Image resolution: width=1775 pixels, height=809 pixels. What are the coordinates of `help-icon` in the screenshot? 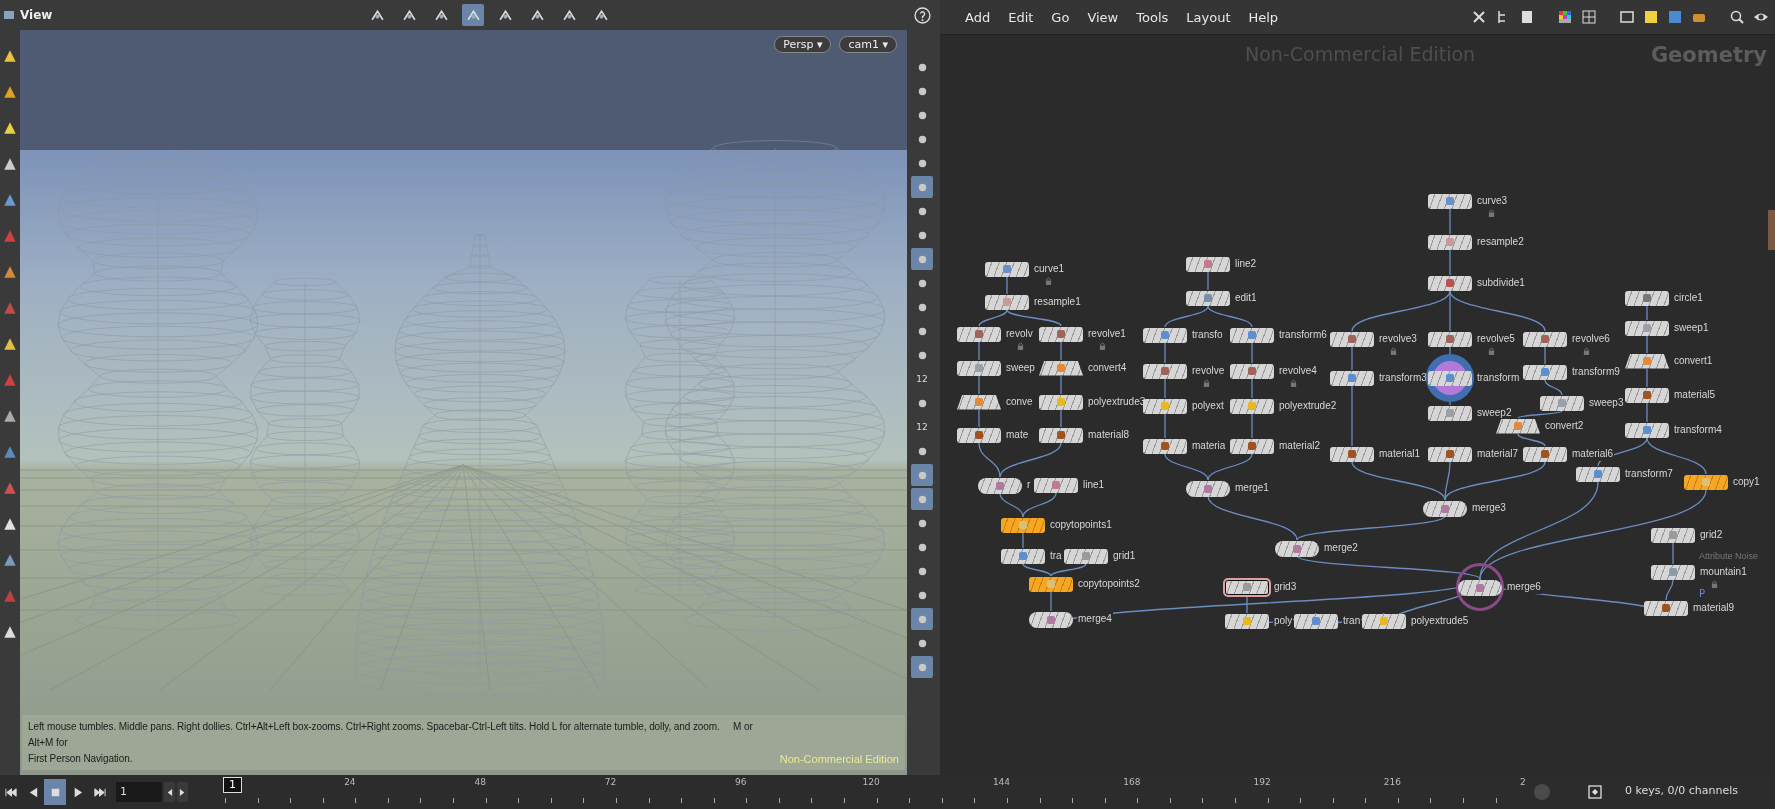 It's located at (922, 15).